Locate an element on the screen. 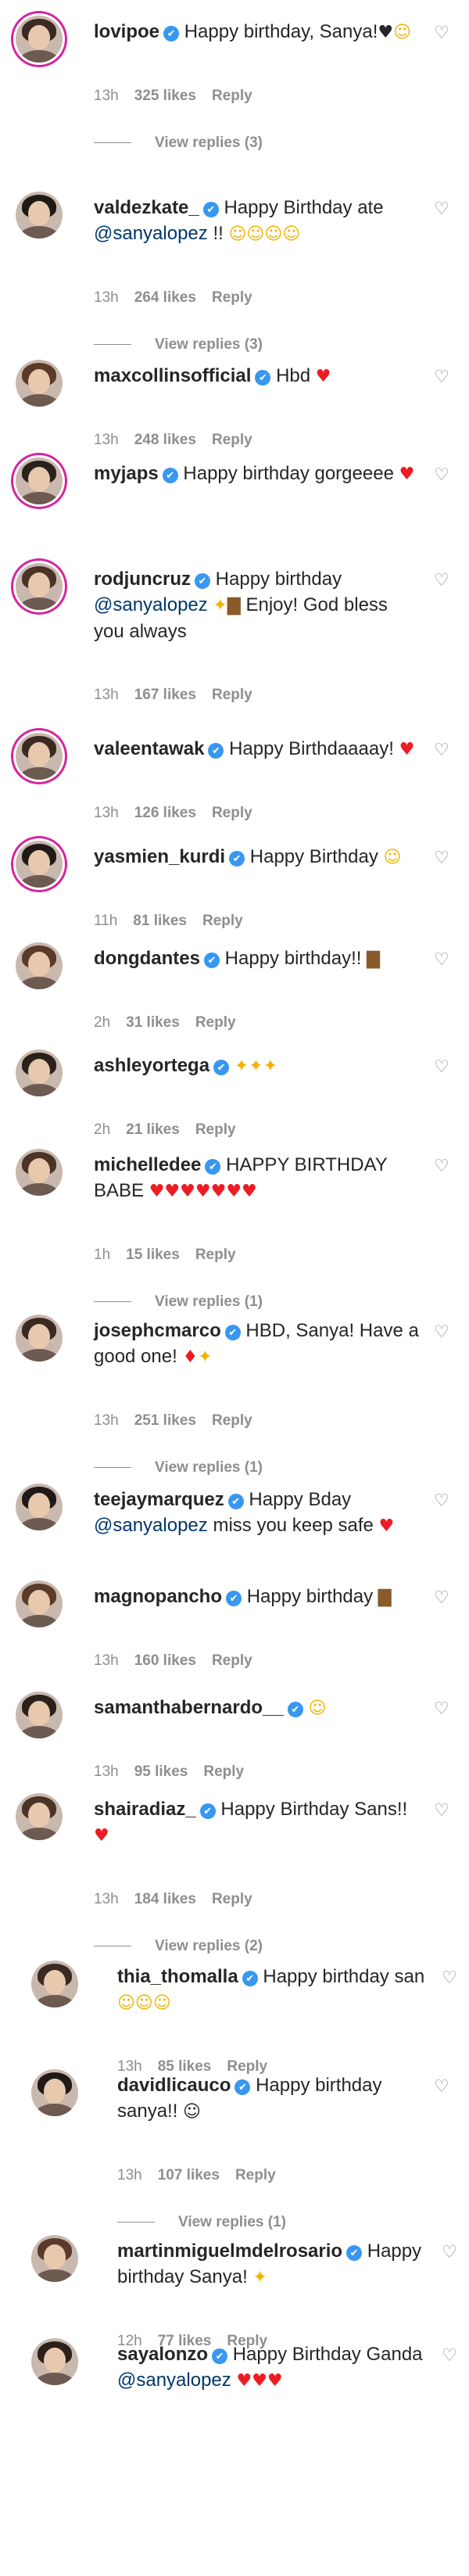 The height and width of the screenshot is (2576, 469). like-count: 81 likes is located at coordinates (160, 921).